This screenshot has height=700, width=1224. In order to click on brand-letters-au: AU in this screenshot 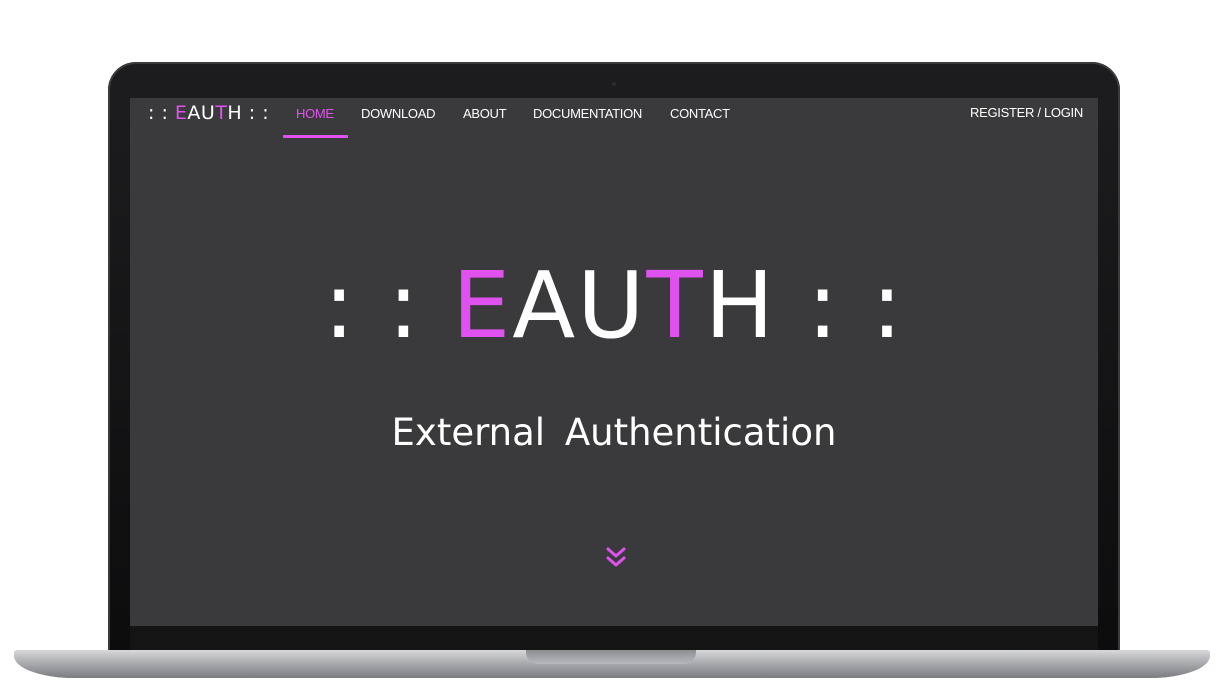, I will do `click(201, 113)`.